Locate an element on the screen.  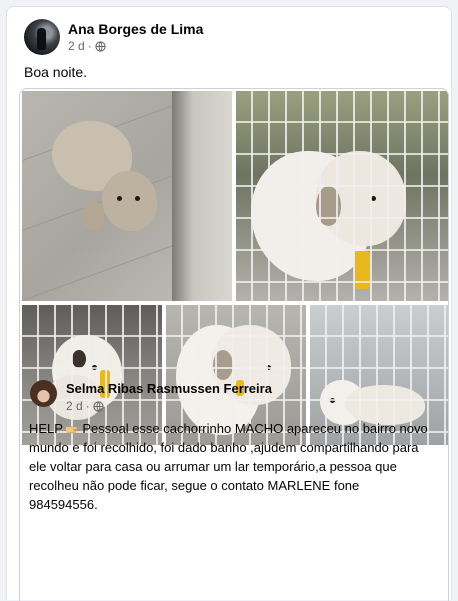
shared-text-lead: HELP is located at coordinates (48, 428).